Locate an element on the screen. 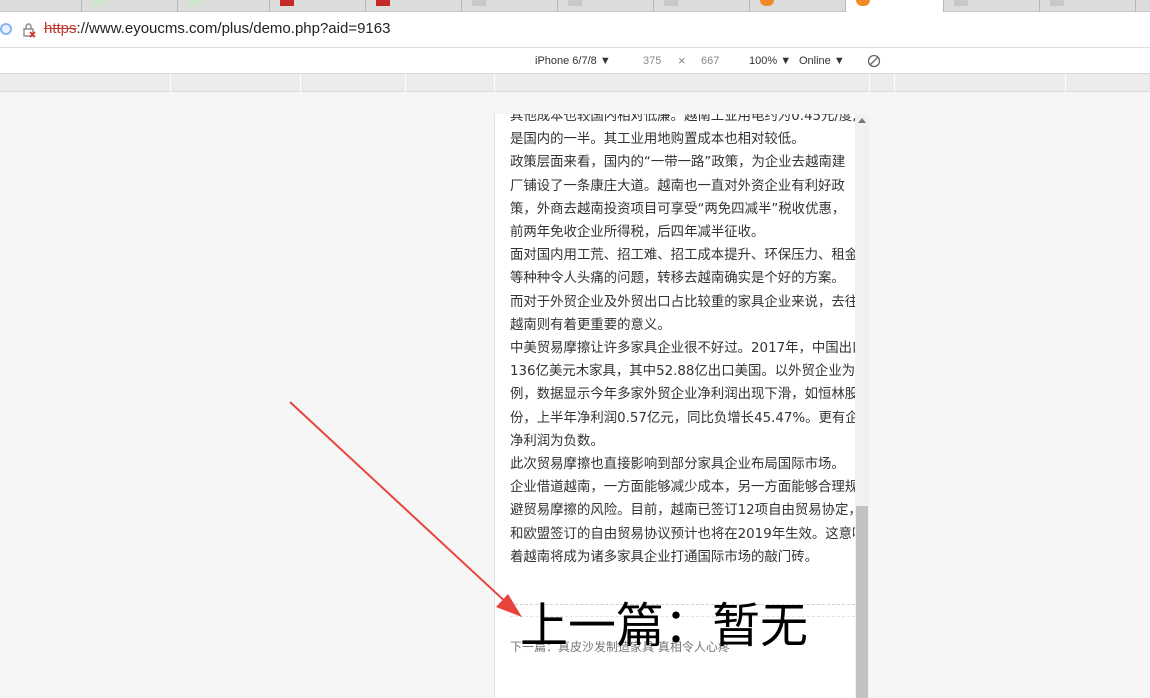 The width and height of the screenshot is (1150, 698). article-line: 和欧盟签订的自由贸易协议预计也将在2019年生效。这意味 is located at coordinates (683, 534).